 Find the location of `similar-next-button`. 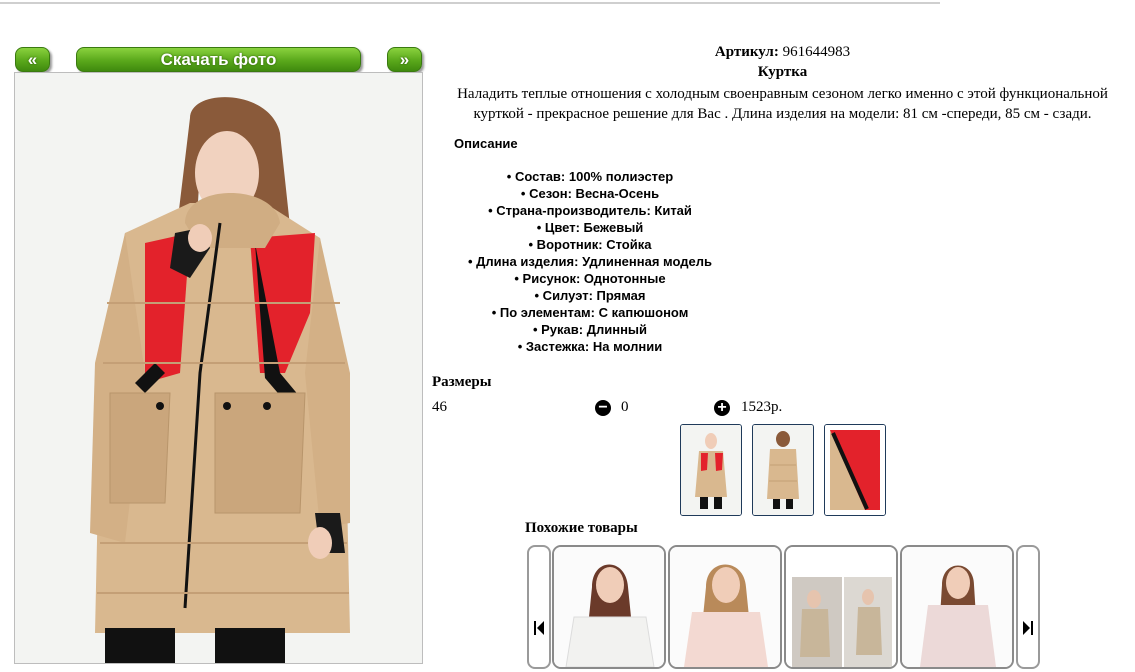

similar-next-button is located at coordinates (1028, 607).